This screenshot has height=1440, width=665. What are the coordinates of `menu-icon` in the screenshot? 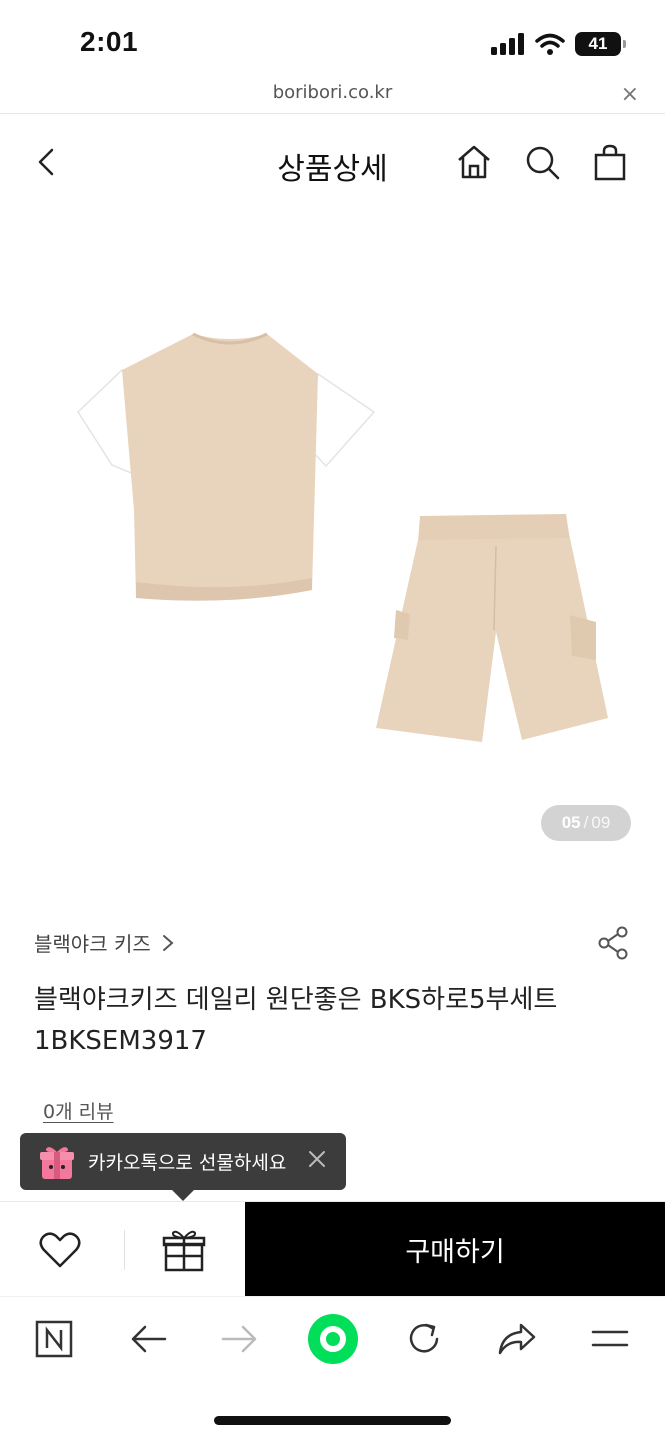 It's located at (610, 1339).